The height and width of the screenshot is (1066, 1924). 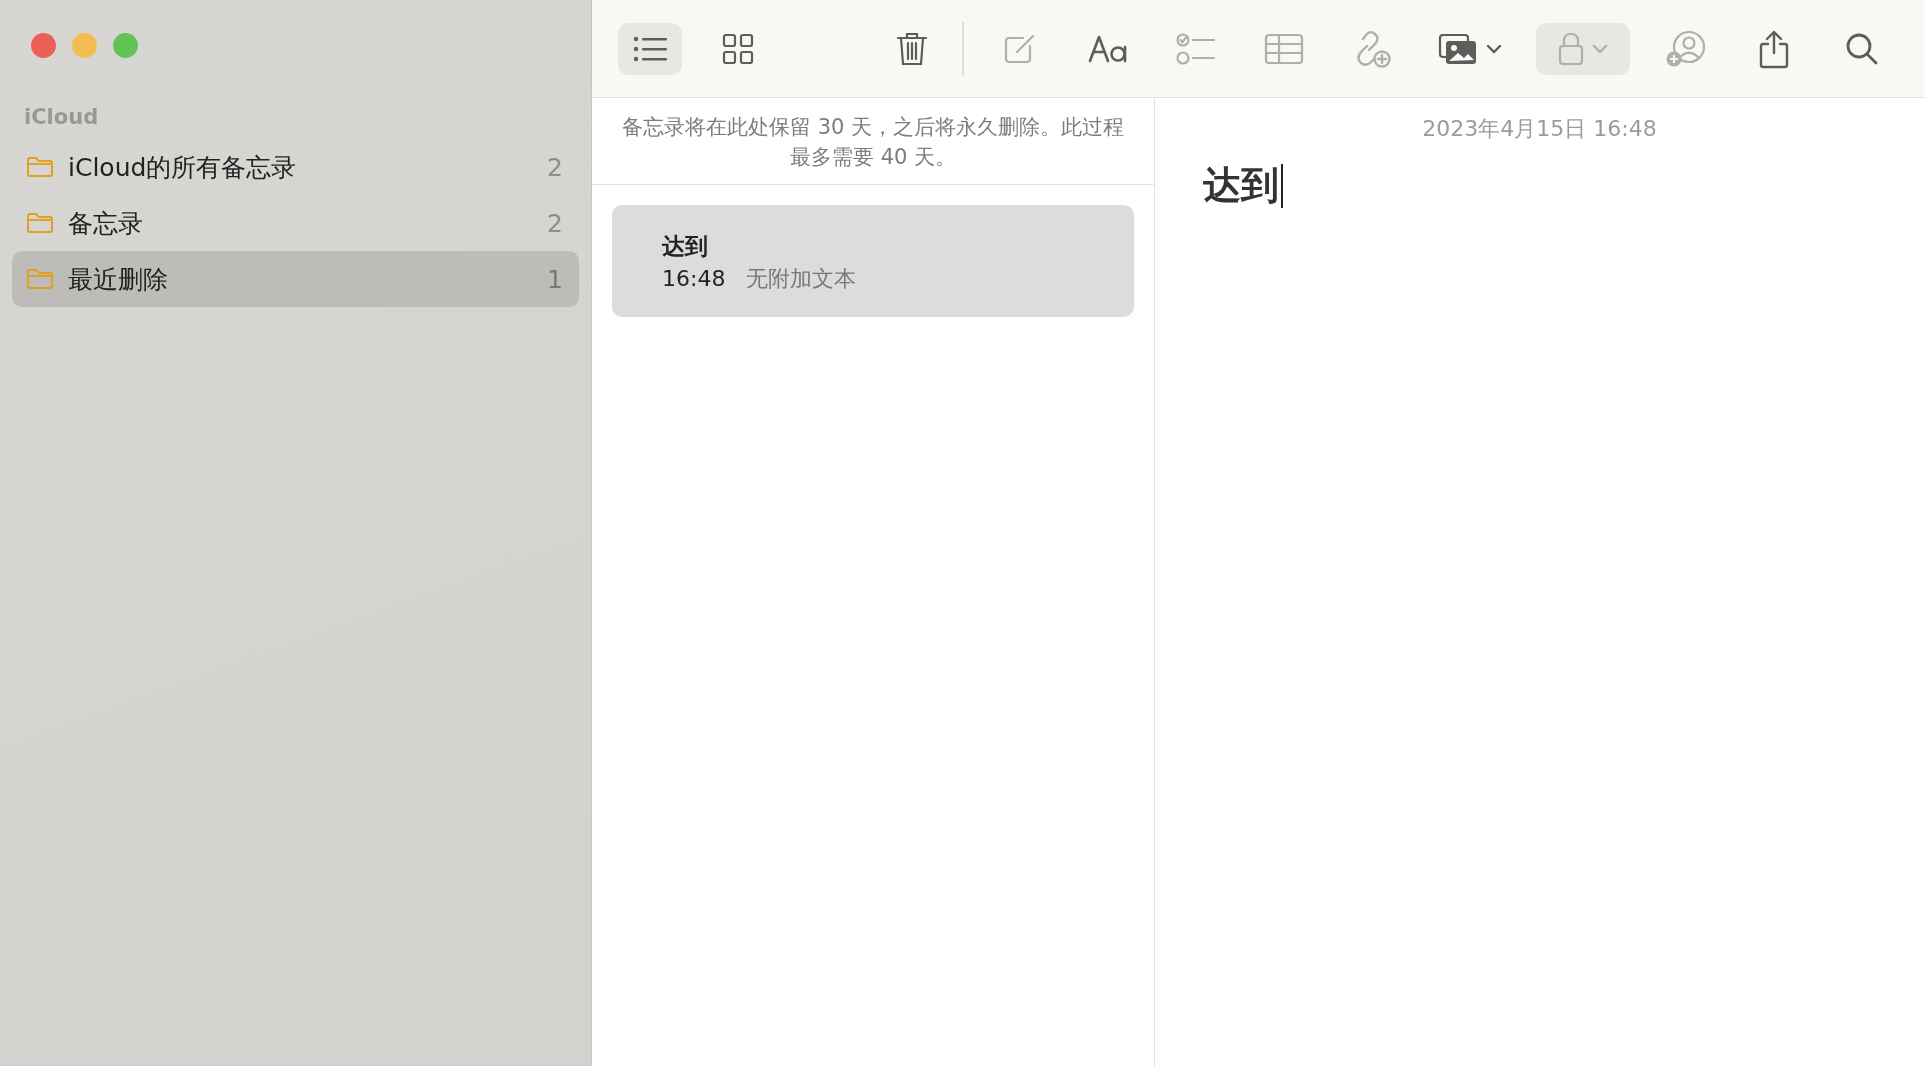 What do you see at coordinates (694, 278) in the screenshot?
I see `note-time: 16:48` at bounding box center [694, 278].